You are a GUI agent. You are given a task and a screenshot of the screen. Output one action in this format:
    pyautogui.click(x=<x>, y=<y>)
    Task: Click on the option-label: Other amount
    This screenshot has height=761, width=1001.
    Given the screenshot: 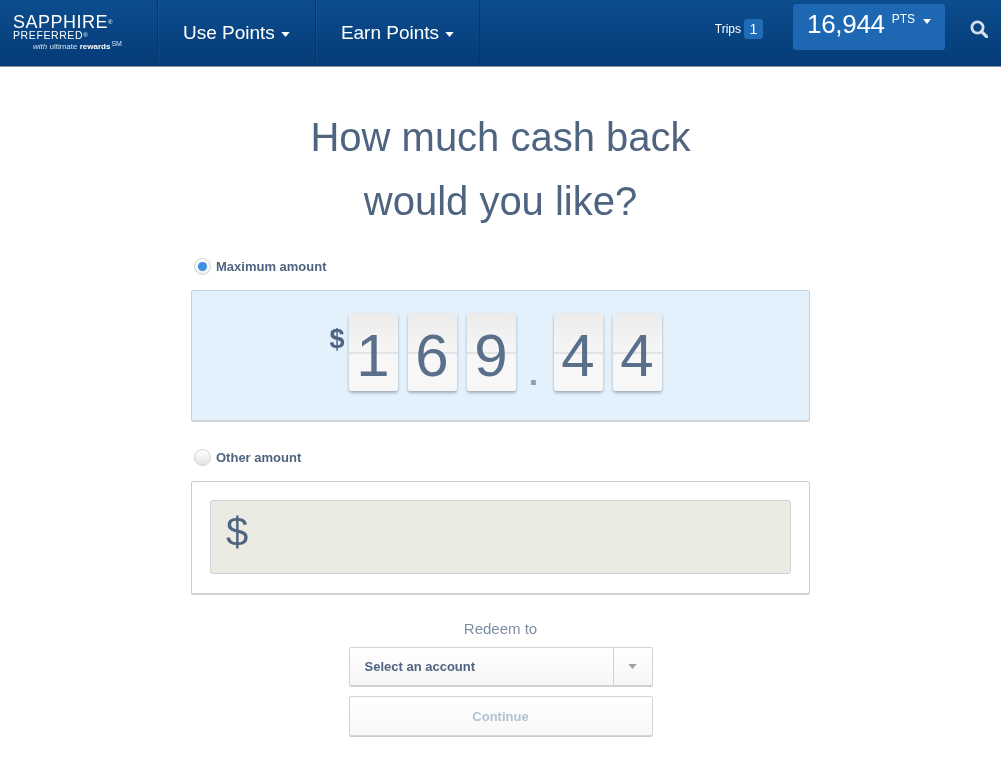 What is the action you would take?
    pyautogui.click(x=259, y=457)
    